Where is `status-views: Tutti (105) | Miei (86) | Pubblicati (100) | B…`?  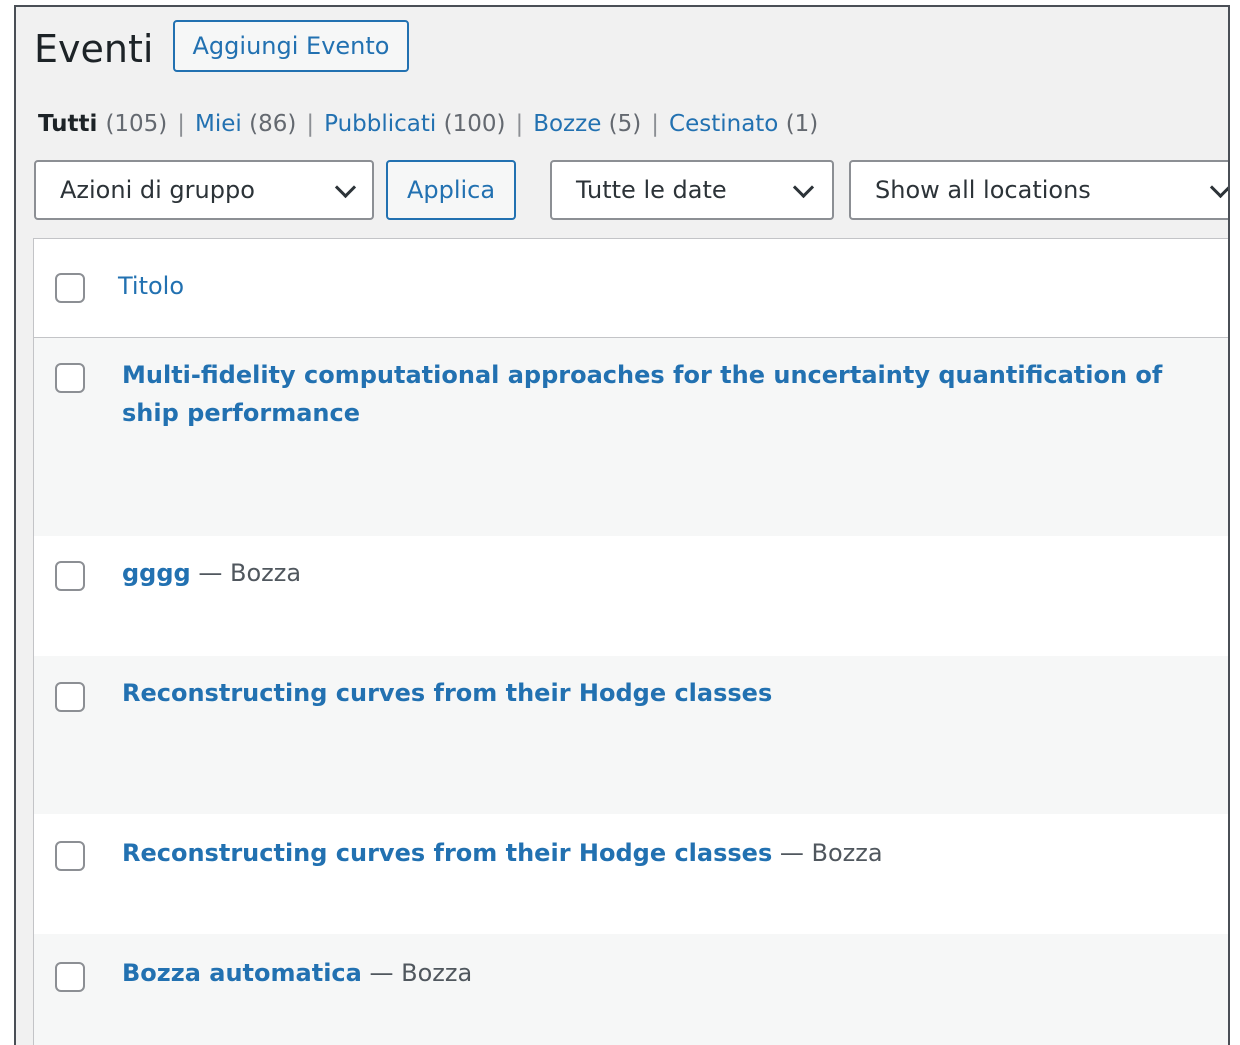
status-views: Tutti (105) | Miei (86) | Pubblicati (100) | B… is located at coordinates (428, 124).